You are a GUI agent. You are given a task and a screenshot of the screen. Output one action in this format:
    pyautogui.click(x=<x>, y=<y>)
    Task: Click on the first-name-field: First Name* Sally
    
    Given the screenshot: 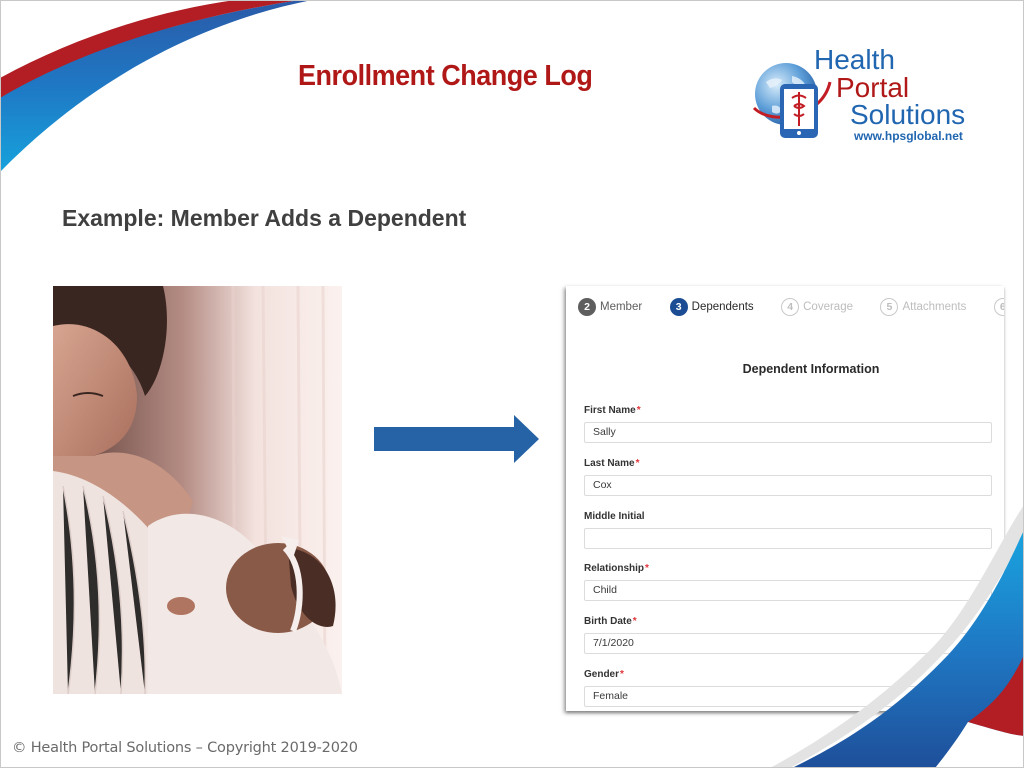 What is the action you would take?
    pyautogui.click(x=788, y=424)
    